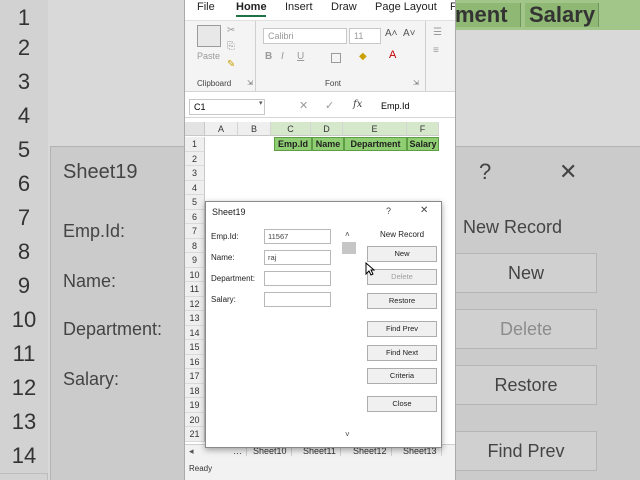  What do you see at coordinates (416, 83) in the screenshot?
I see `font-launcher-icon: ⇲` at bounding box center [416, 83].